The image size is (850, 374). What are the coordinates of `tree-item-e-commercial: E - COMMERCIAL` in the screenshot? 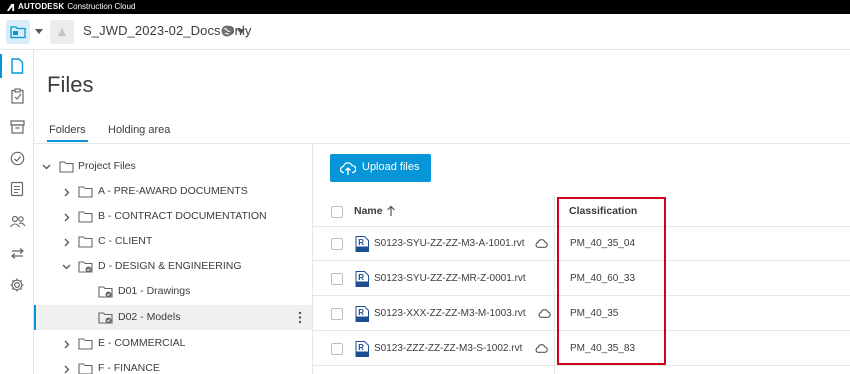 It's located at (173, 343).